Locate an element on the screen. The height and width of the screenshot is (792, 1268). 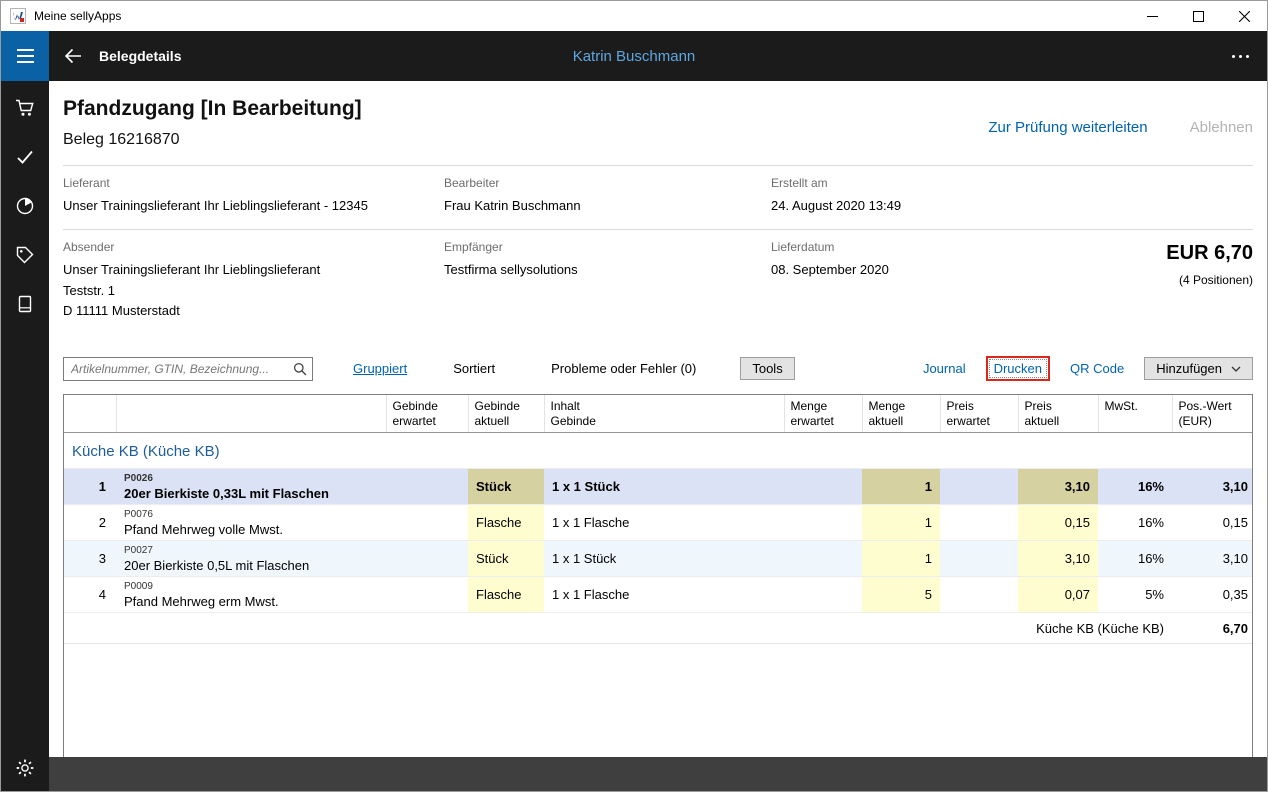
hamburger-icon is located at coordinates (25, 50).